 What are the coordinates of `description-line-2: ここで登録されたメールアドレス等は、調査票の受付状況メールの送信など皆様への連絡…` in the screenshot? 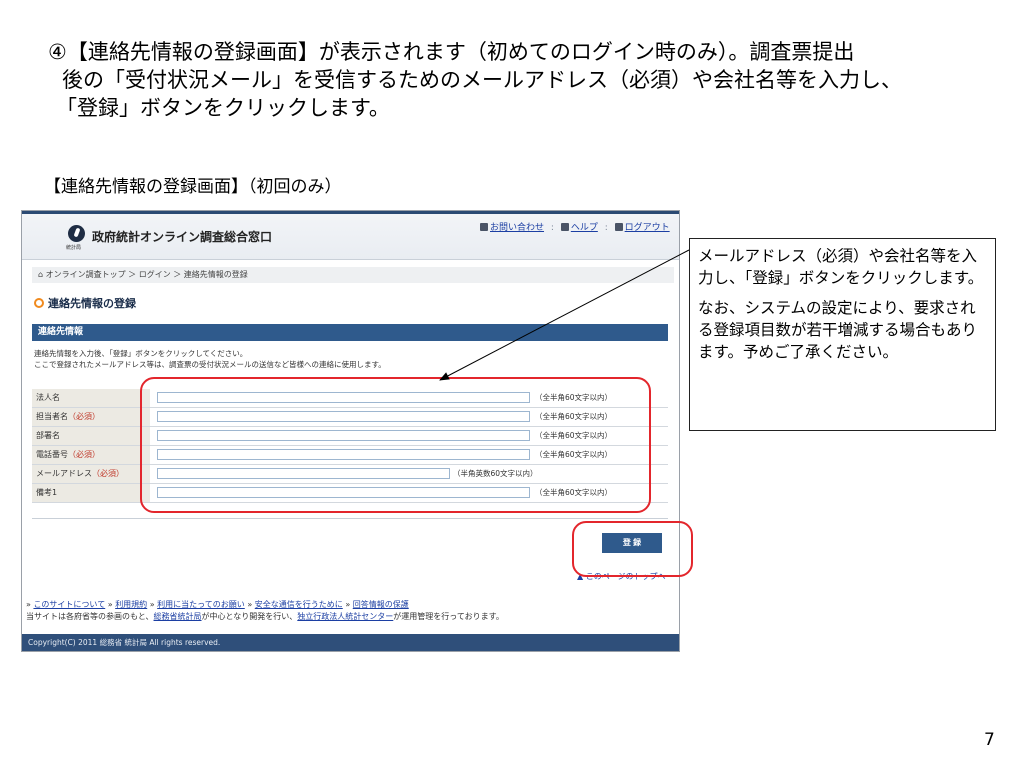 It's located at (210, 364).